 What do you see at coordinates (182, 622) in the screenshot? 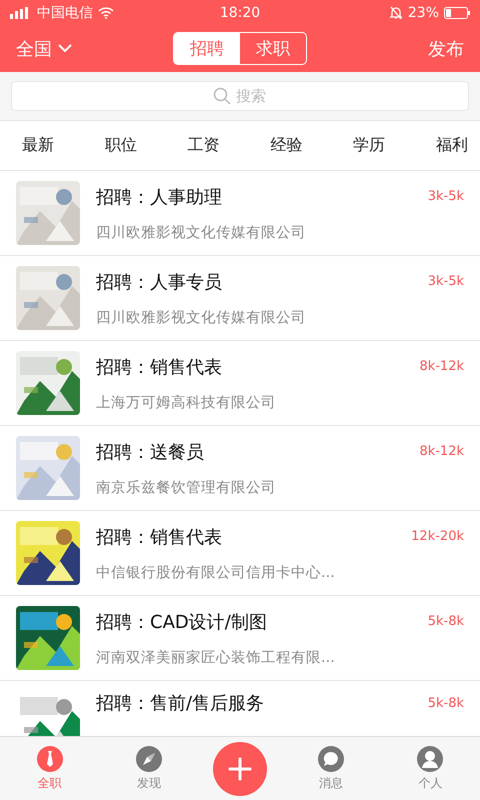
I see `job-title: 招聘：CAD设计/制图` at bounding box center [182, 622].